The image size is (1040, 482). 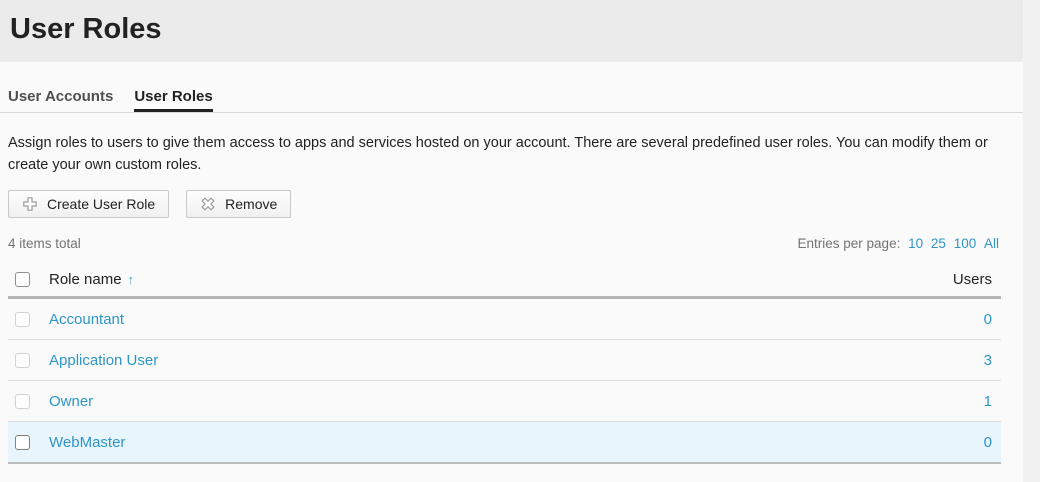 I want to click on table-row: Accountant 0, so click(x=504, y=319).